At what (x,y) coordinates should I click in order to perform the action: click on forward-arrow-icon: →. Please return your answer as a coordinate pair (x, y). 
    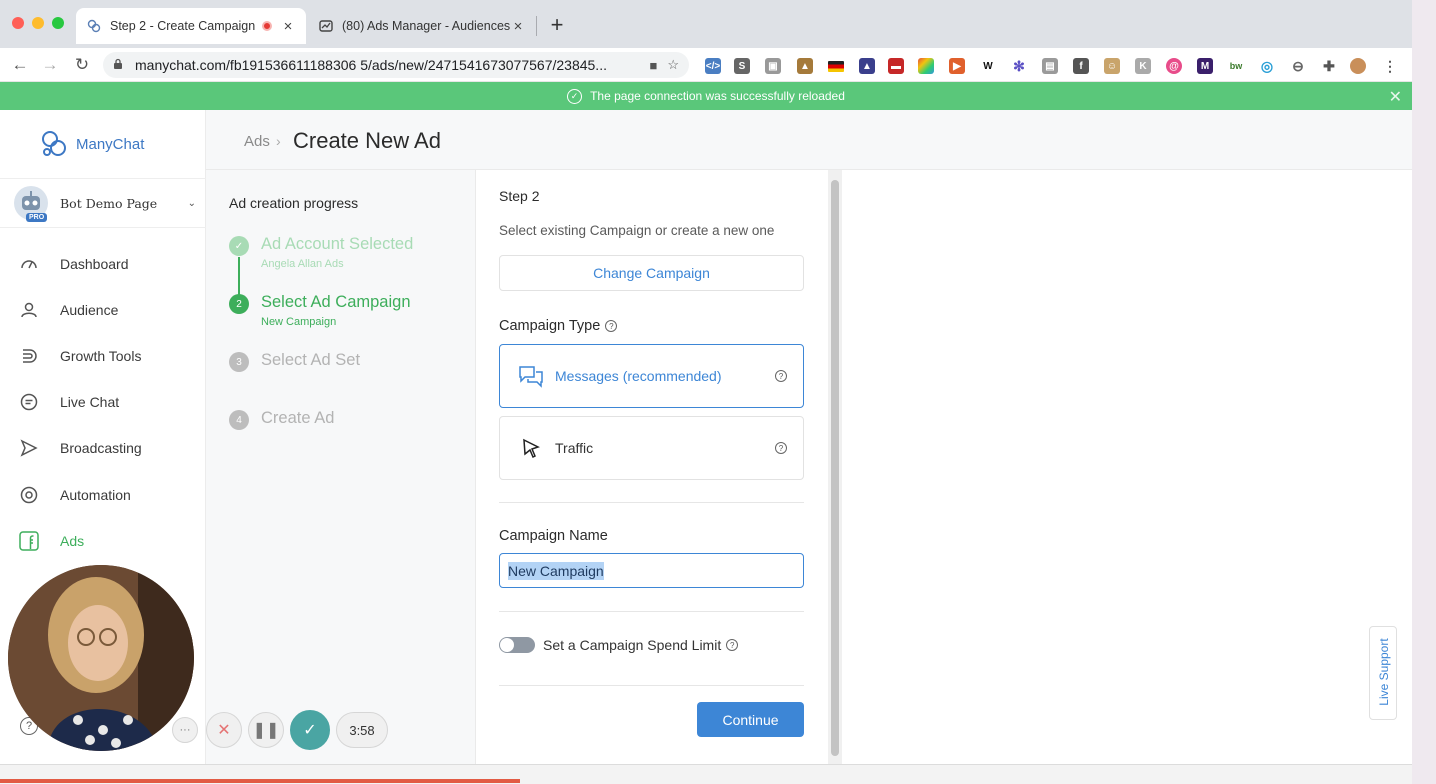
    Looking at the image, I should click on (50, 65).